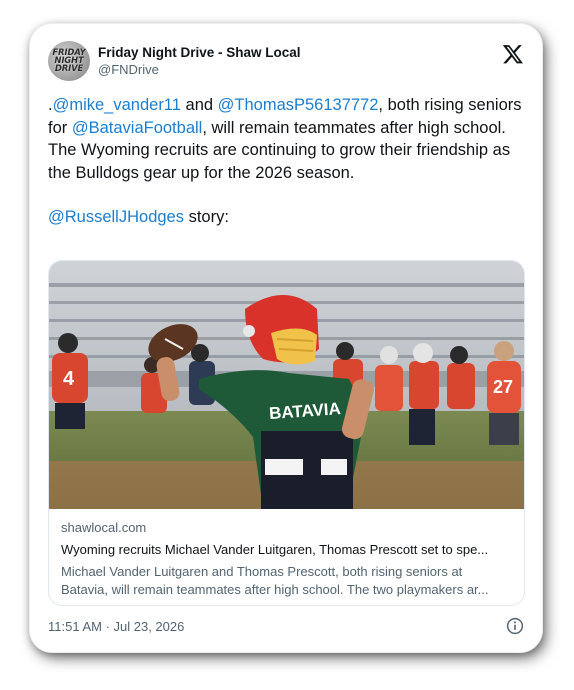 The height and width of the screenshot is (690, 574). I want to click on tweet-line1-mention-3: @ThomasP56137772, so click(298, 105).